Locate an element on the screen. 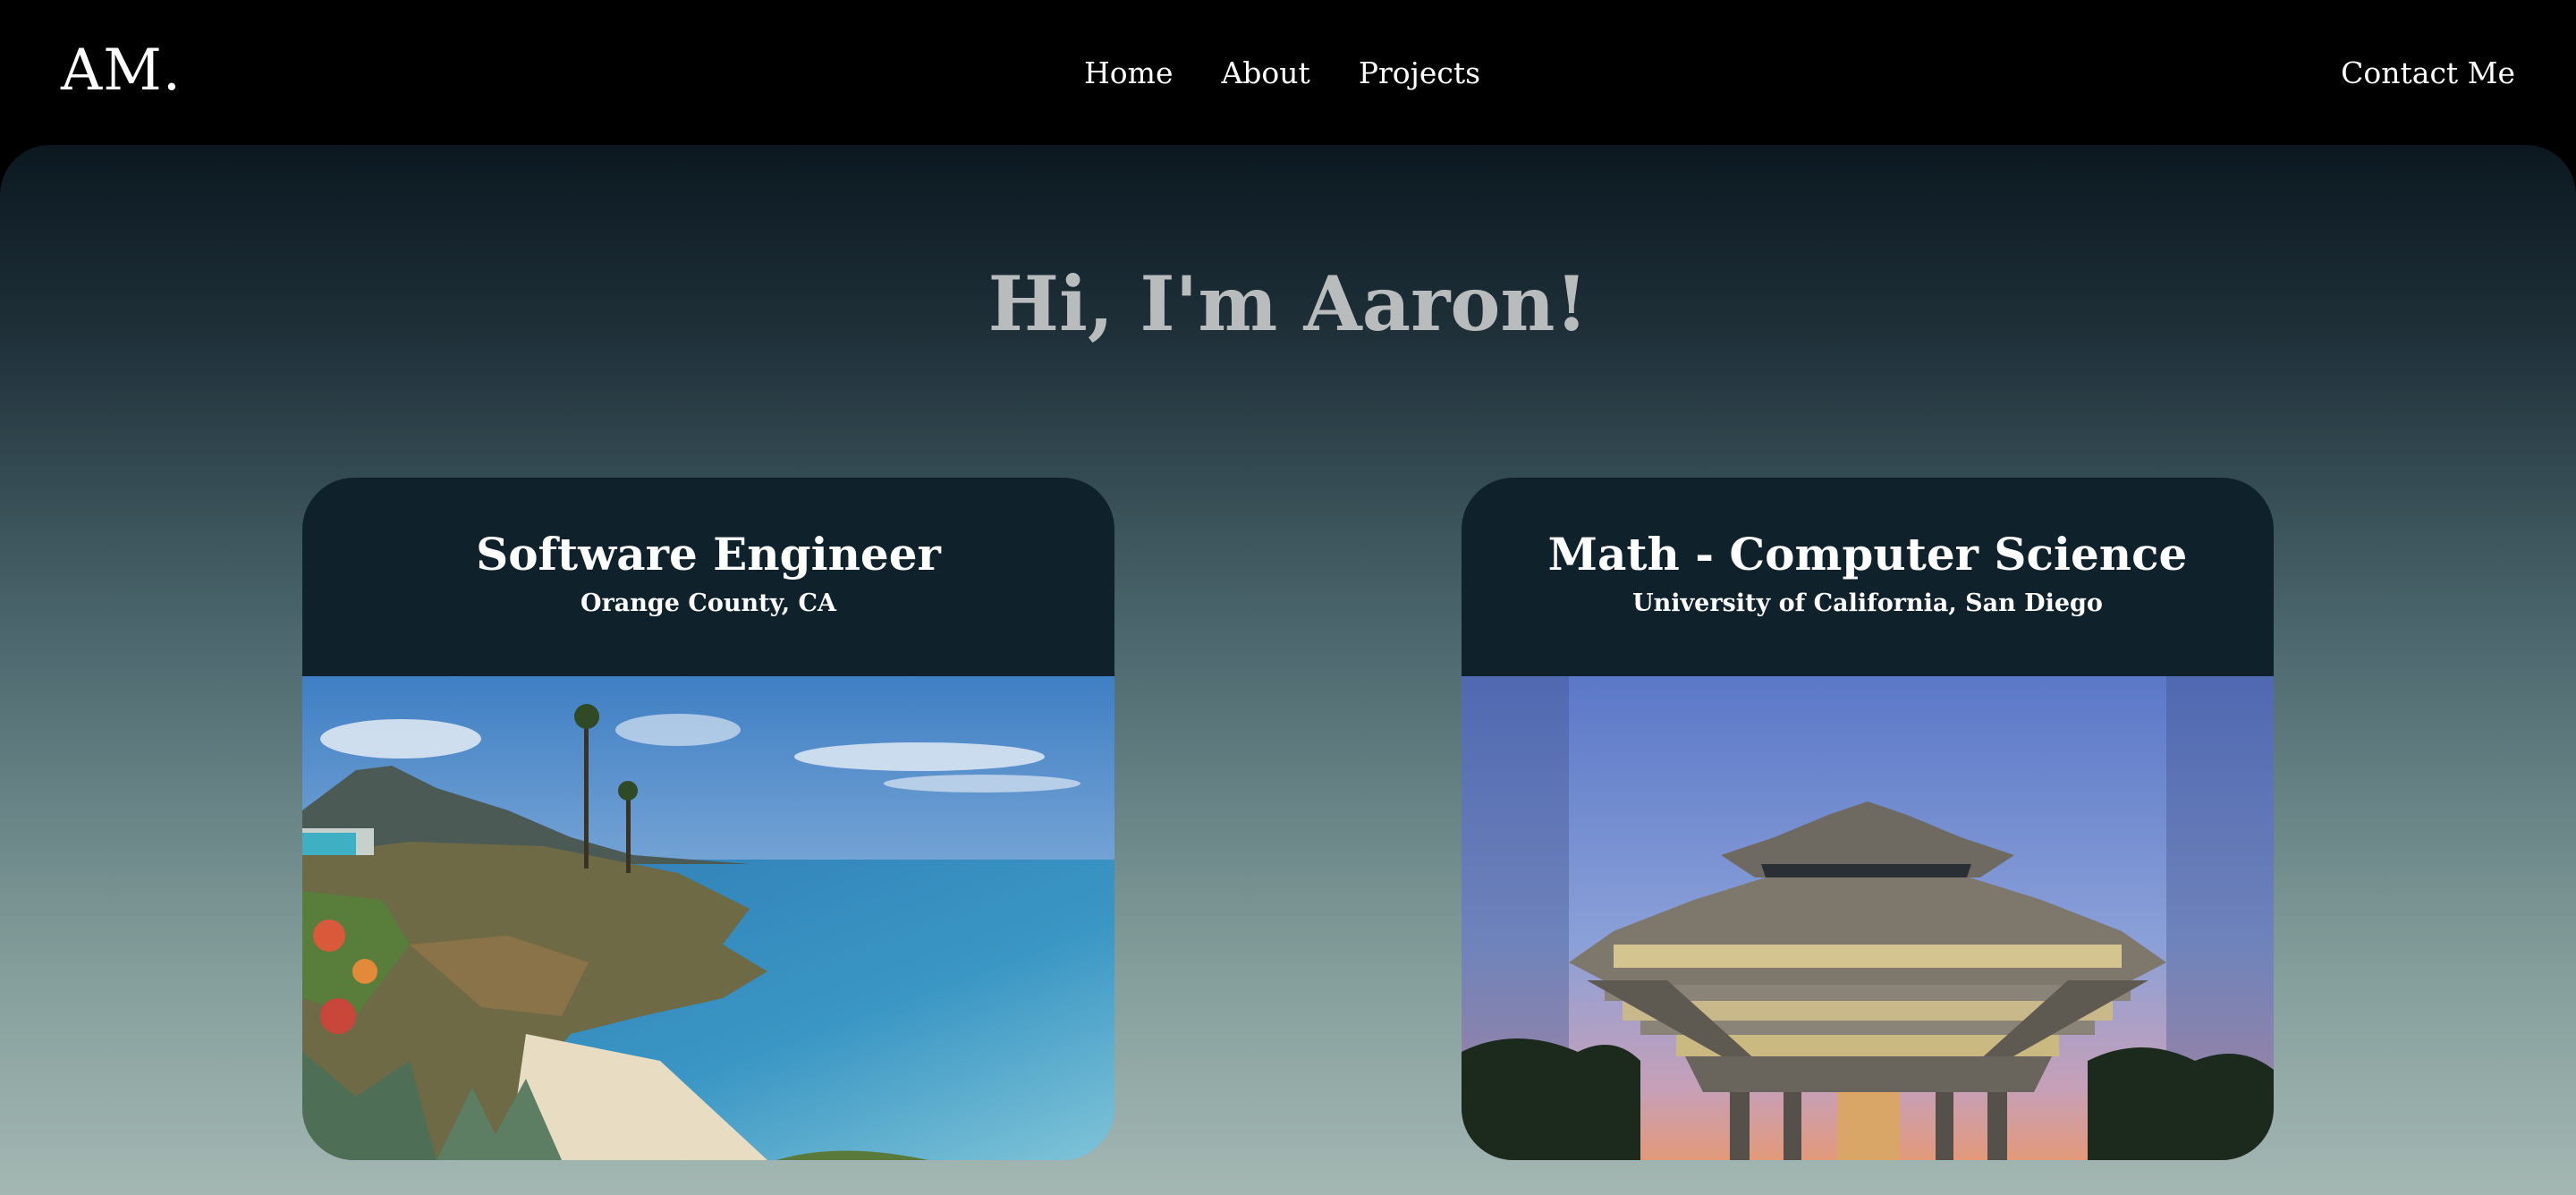 The height and width of the screenshot is (1195, 2576). coastline-photo is located at coordinates (708, 918).